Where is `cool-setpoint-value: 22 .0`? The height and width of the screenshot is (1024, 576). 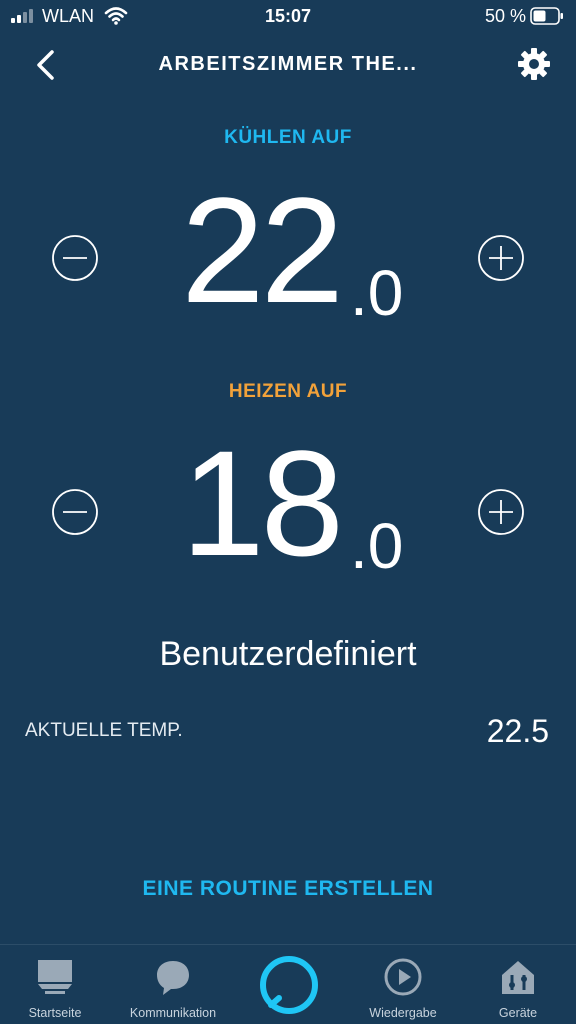
cool-setpoint-value: 22 .0 is located at coordinates (290, 250).